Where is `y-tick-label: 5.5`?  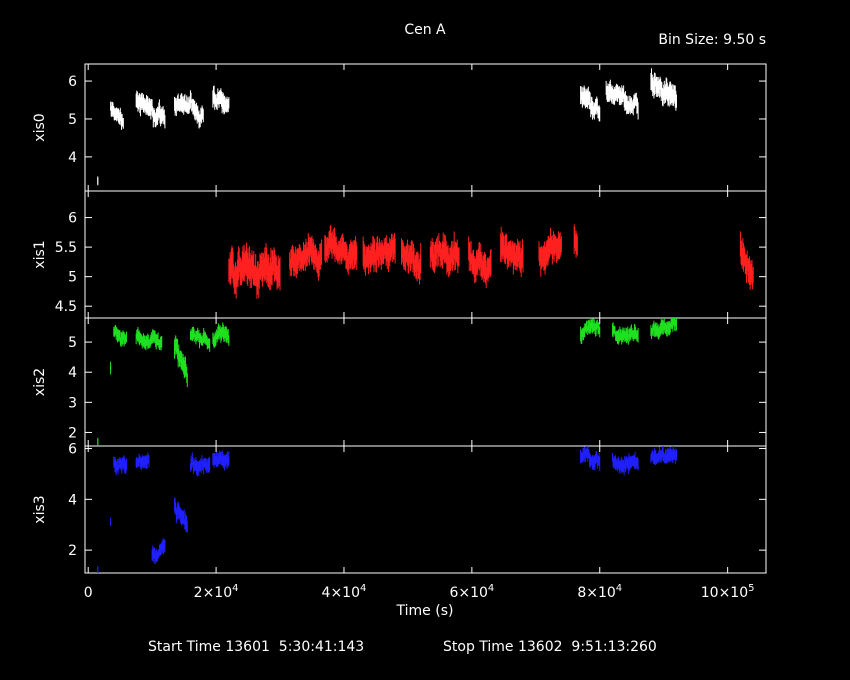
y-tick-label: 5.5 is located at coordinates (66, 248).